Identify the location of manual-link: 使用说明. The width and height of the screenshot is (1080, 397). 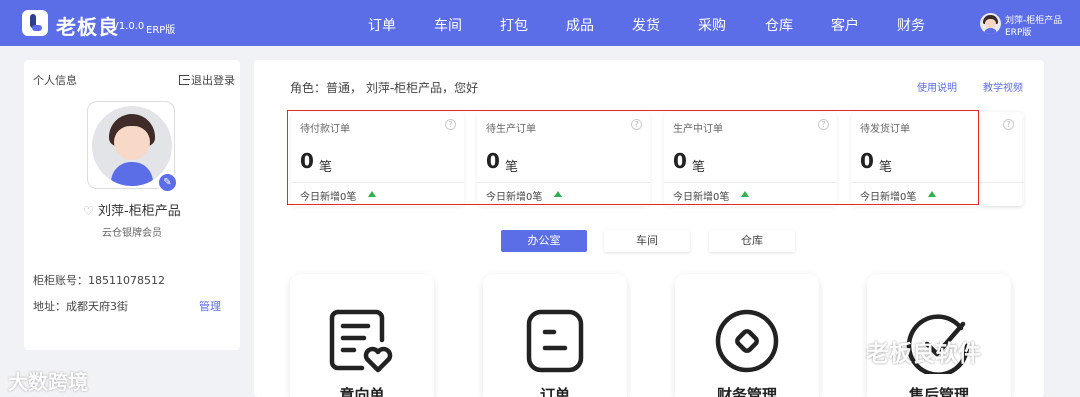
(937, 86).